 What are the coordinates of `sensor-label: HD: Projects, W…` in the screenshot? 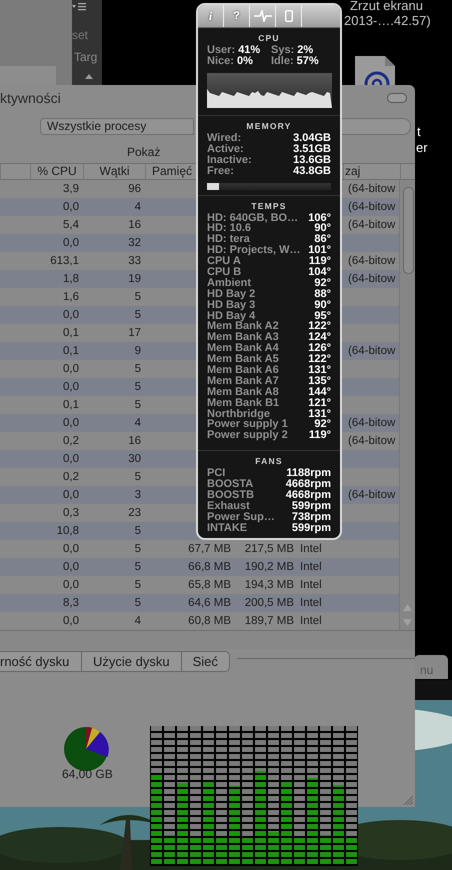 It's located at (254, 250).